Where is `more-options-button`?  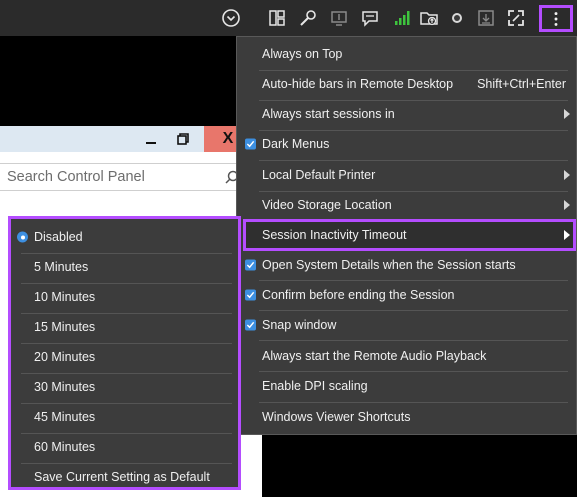
more-options-button is located at coordinates (556, 18).